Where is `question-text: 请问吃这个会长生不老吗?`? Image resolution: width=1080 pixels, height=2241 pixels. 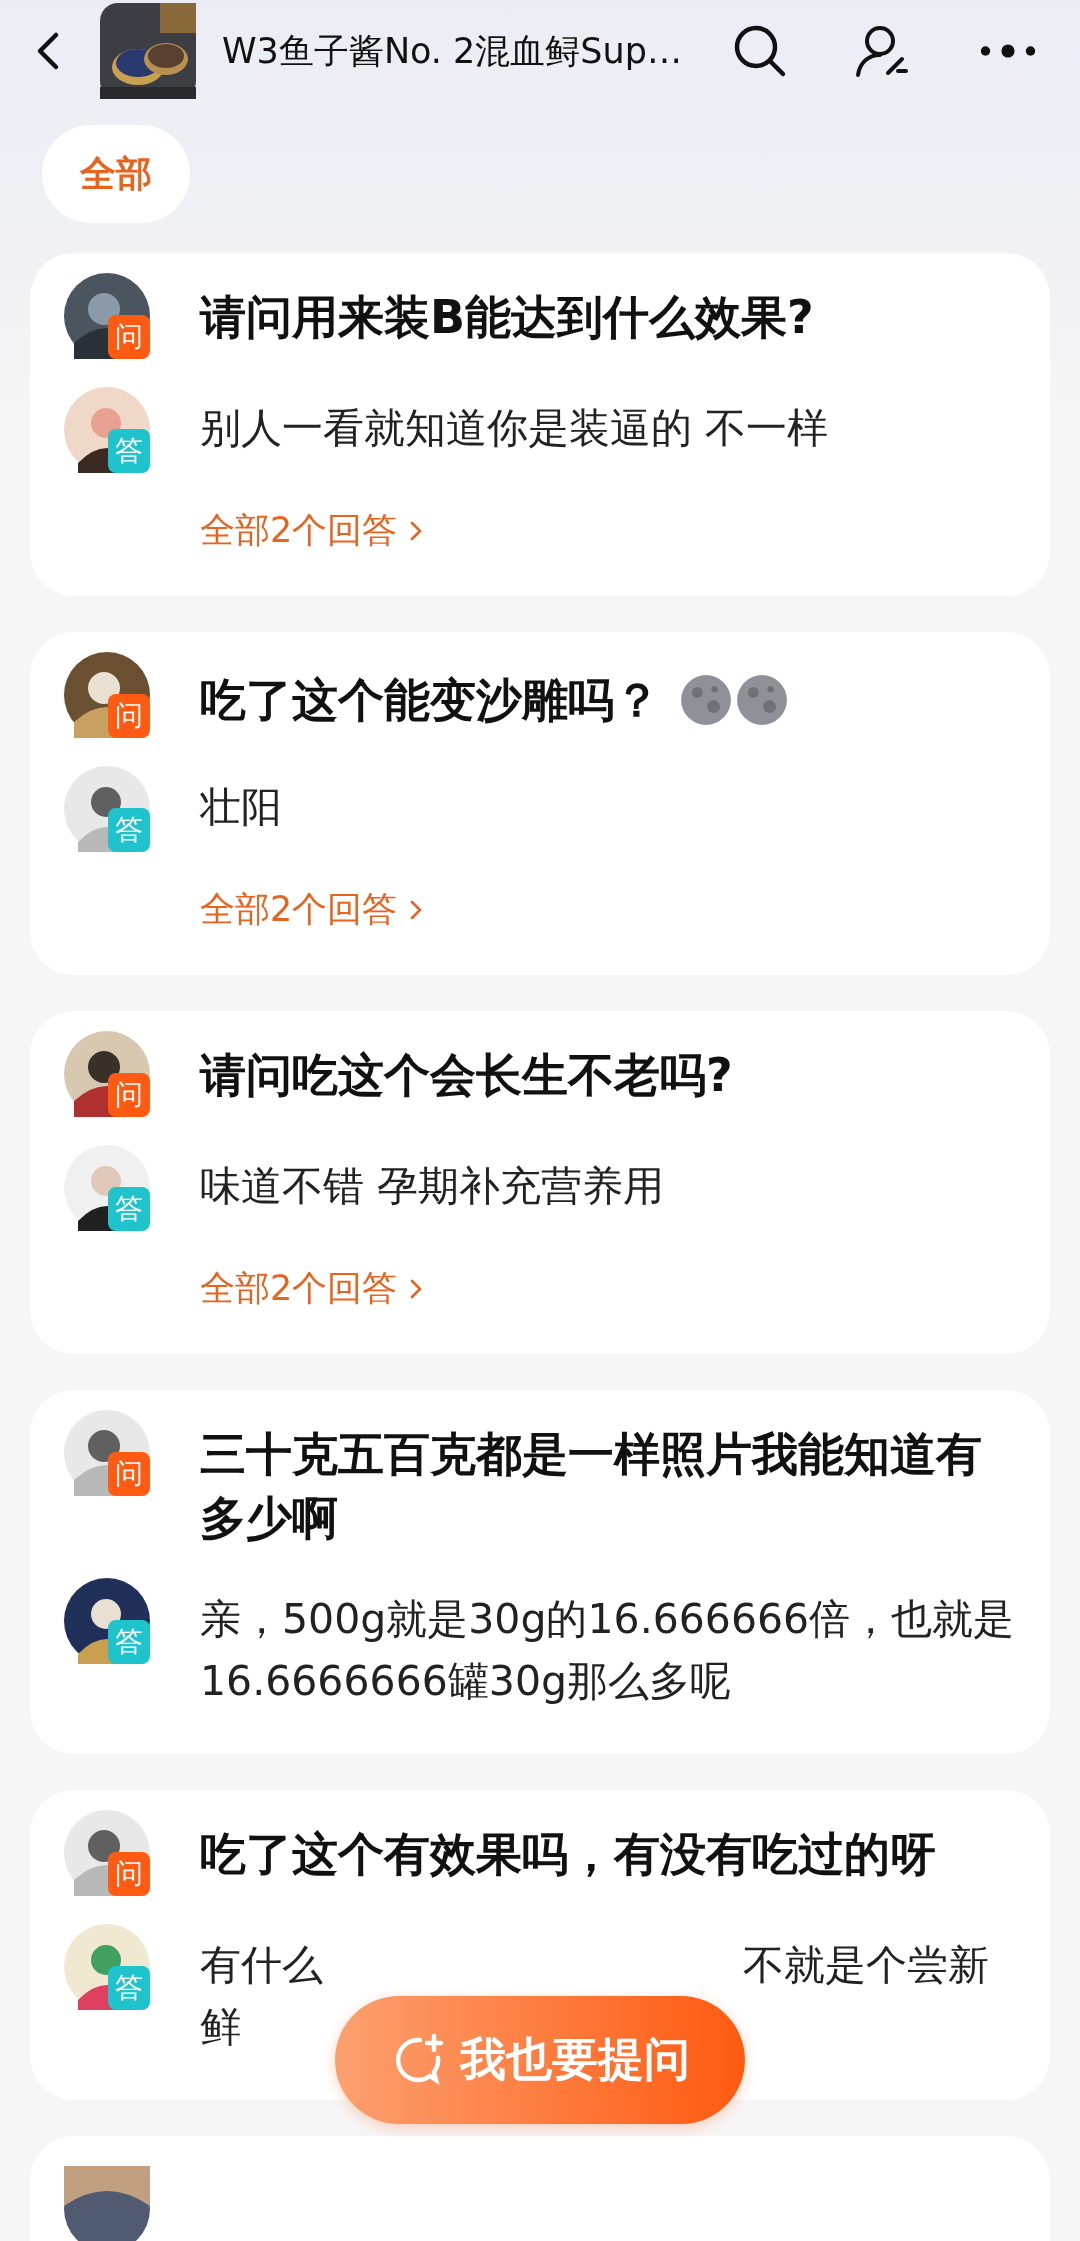 question-text: 请问吃这个会长生不老吗? is located at coordinates (466, 1075).